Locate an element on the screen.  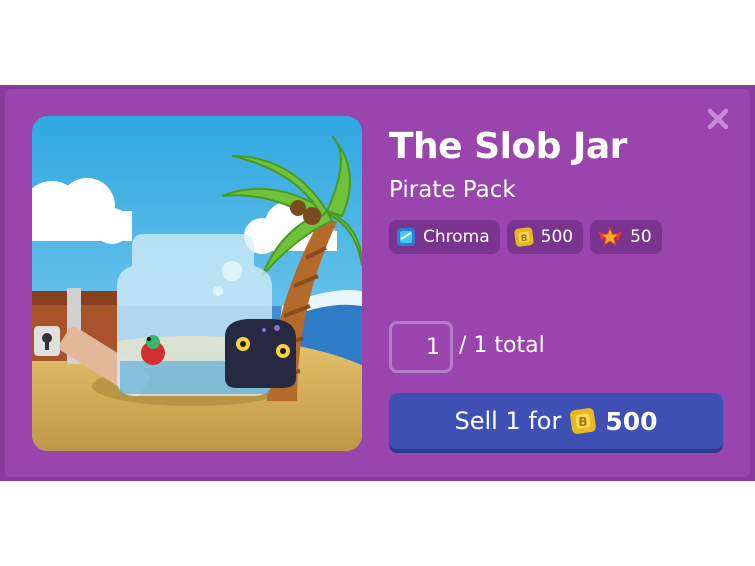
badge-value: B 500 is located at coordinates (545, 237).